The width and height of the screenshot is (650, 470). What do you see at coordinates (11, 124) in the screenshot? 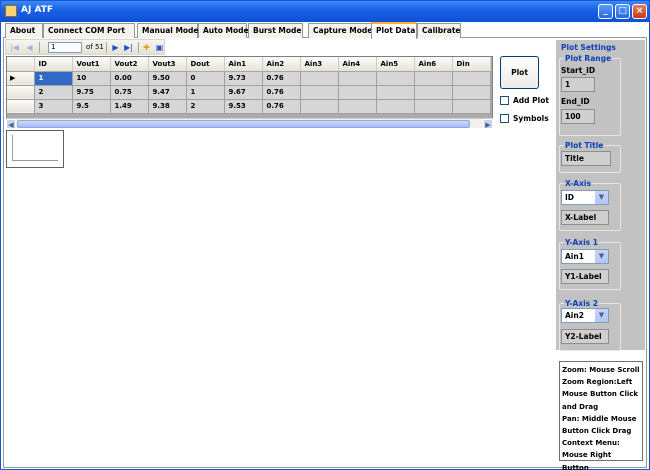
I see `scroll-left-icon: ◀` at bounding box center [11, 124].